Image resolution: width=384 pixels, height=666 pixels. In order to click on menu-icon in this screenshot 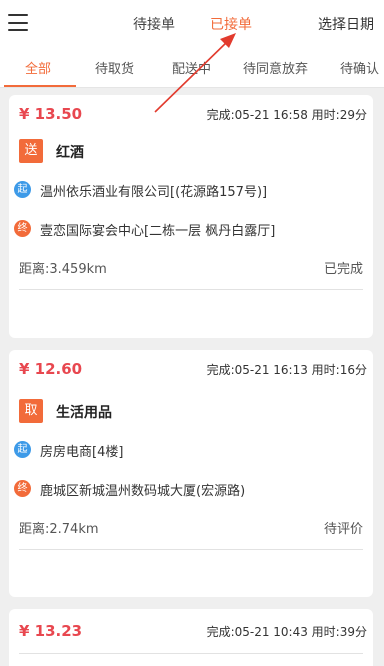, I will do `click(18, 22)`.